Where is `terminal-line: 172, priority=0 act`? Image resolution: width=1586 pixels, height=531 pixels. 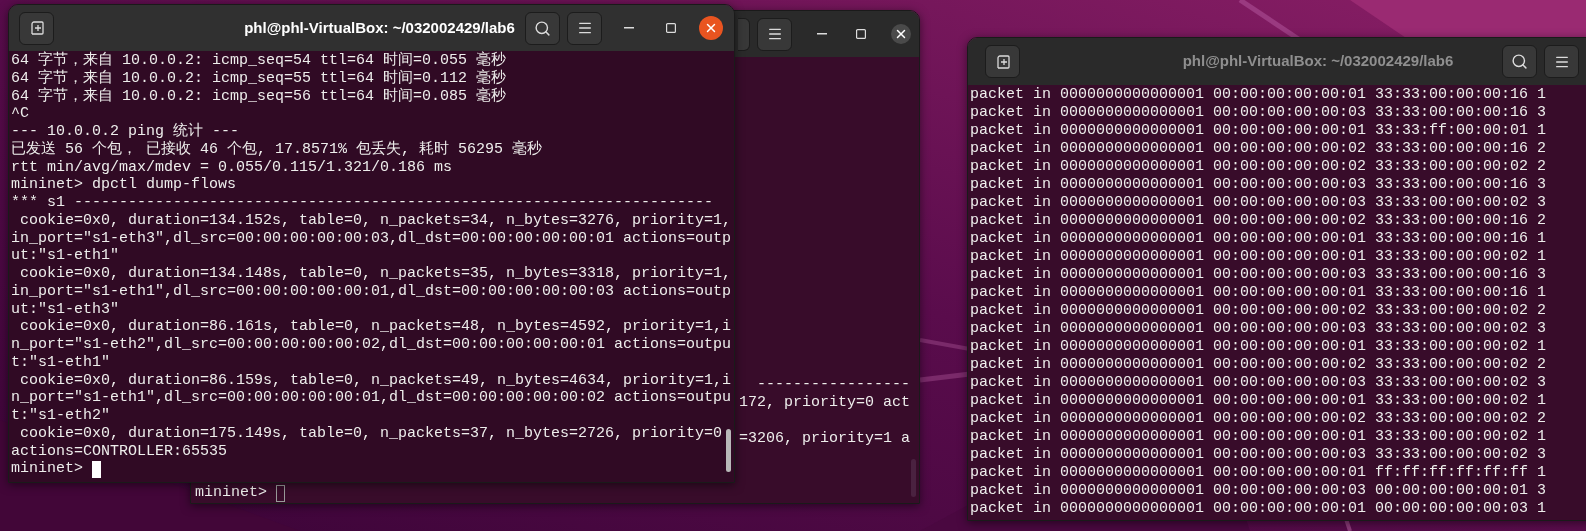
terminal-line: 172, priority=0 act is located at coordinates (824, 403).